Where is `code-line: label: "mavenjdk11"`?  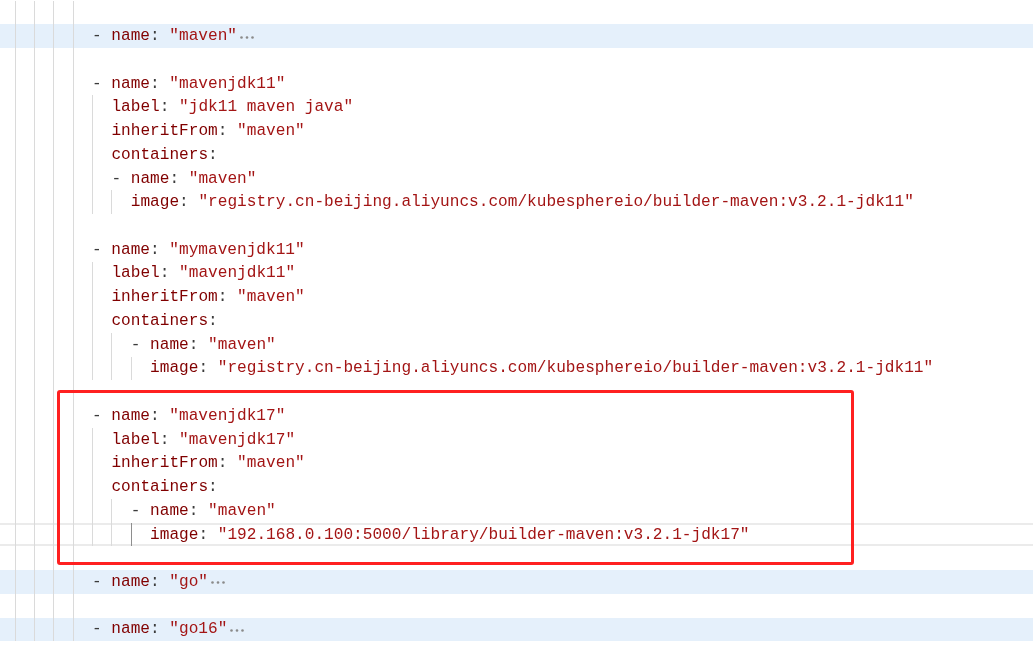
code-line: label: "mavenjdk11" is located at coordinates (203, 273).